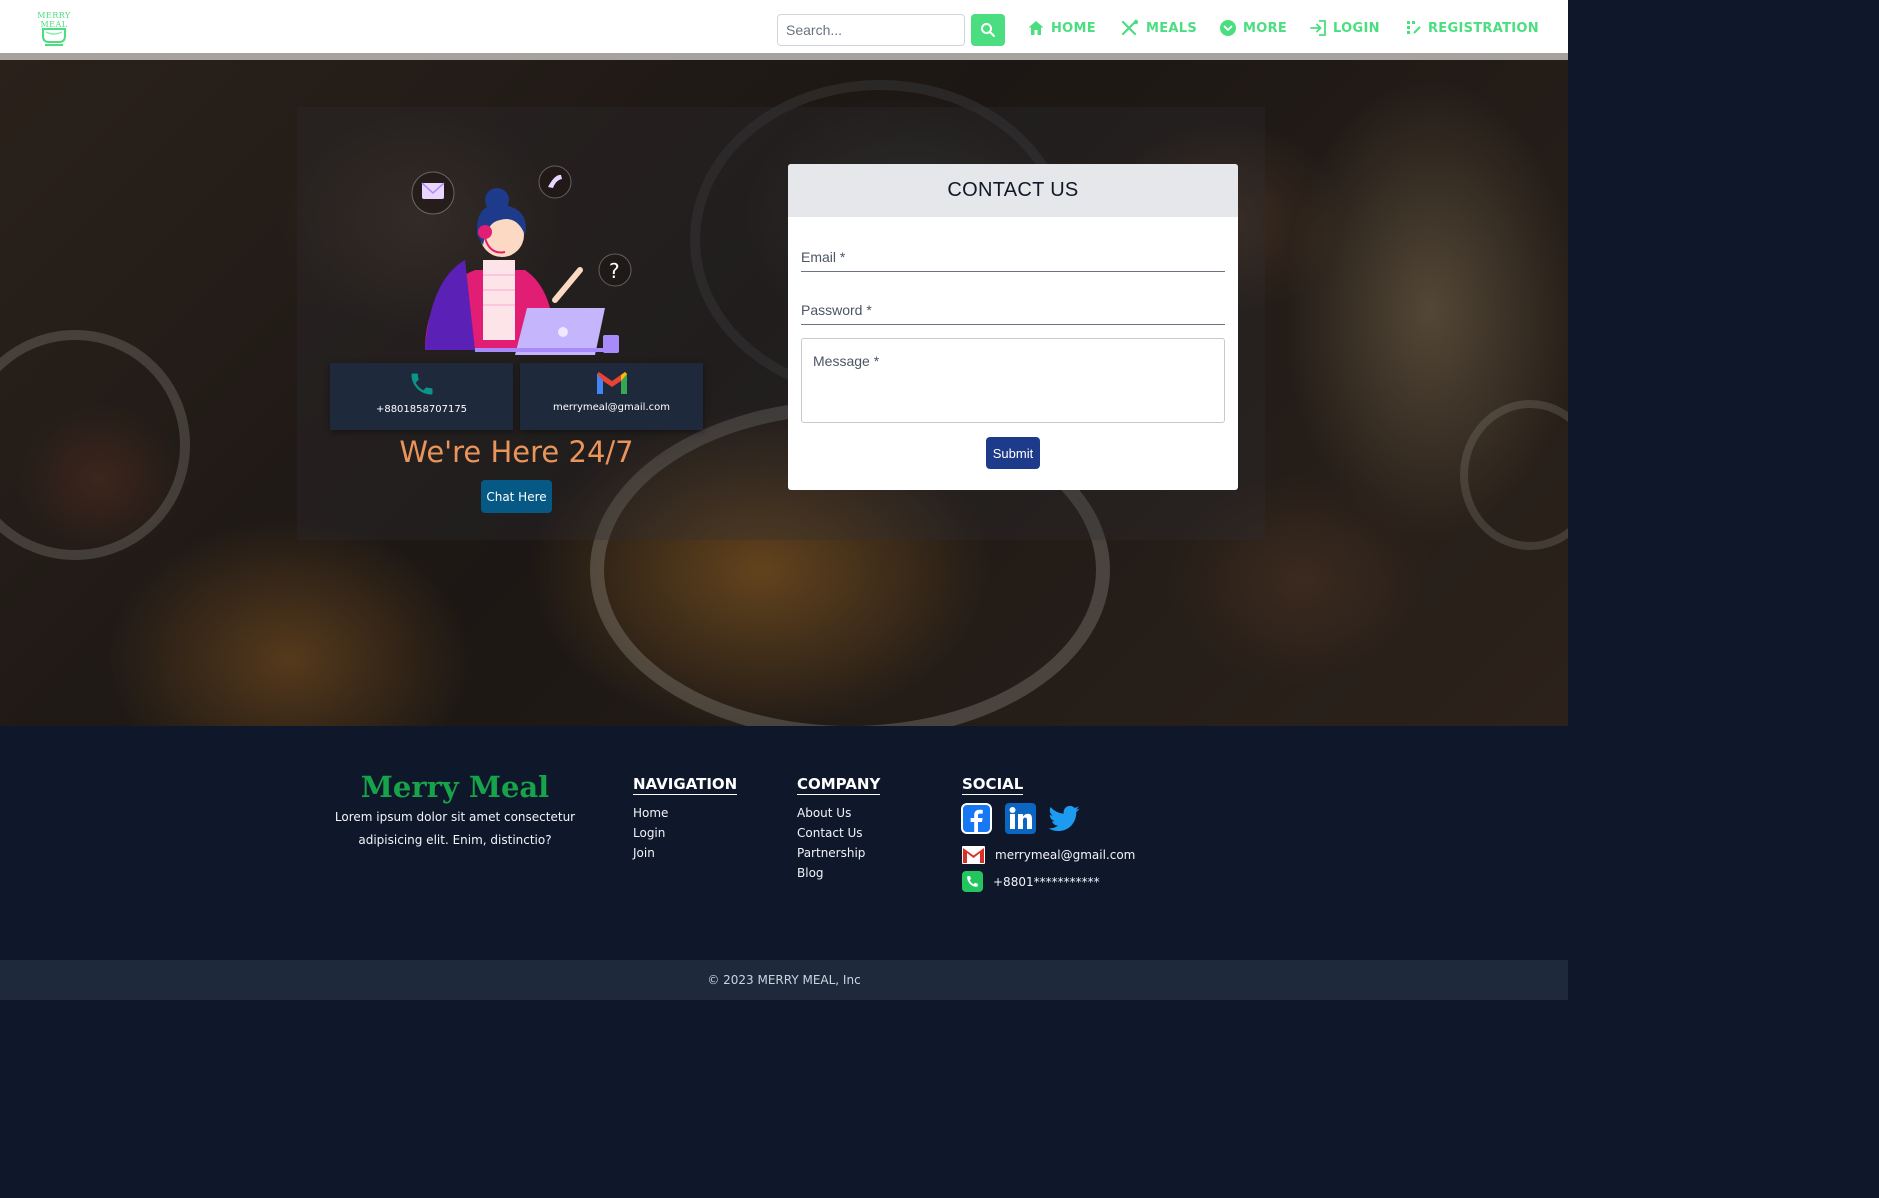 This screenshot has height=1198, width=1879. What do you see at coordinates (1318, 28) in the screenshot?
I see `login-icon` at bounding box center [1318, 28].